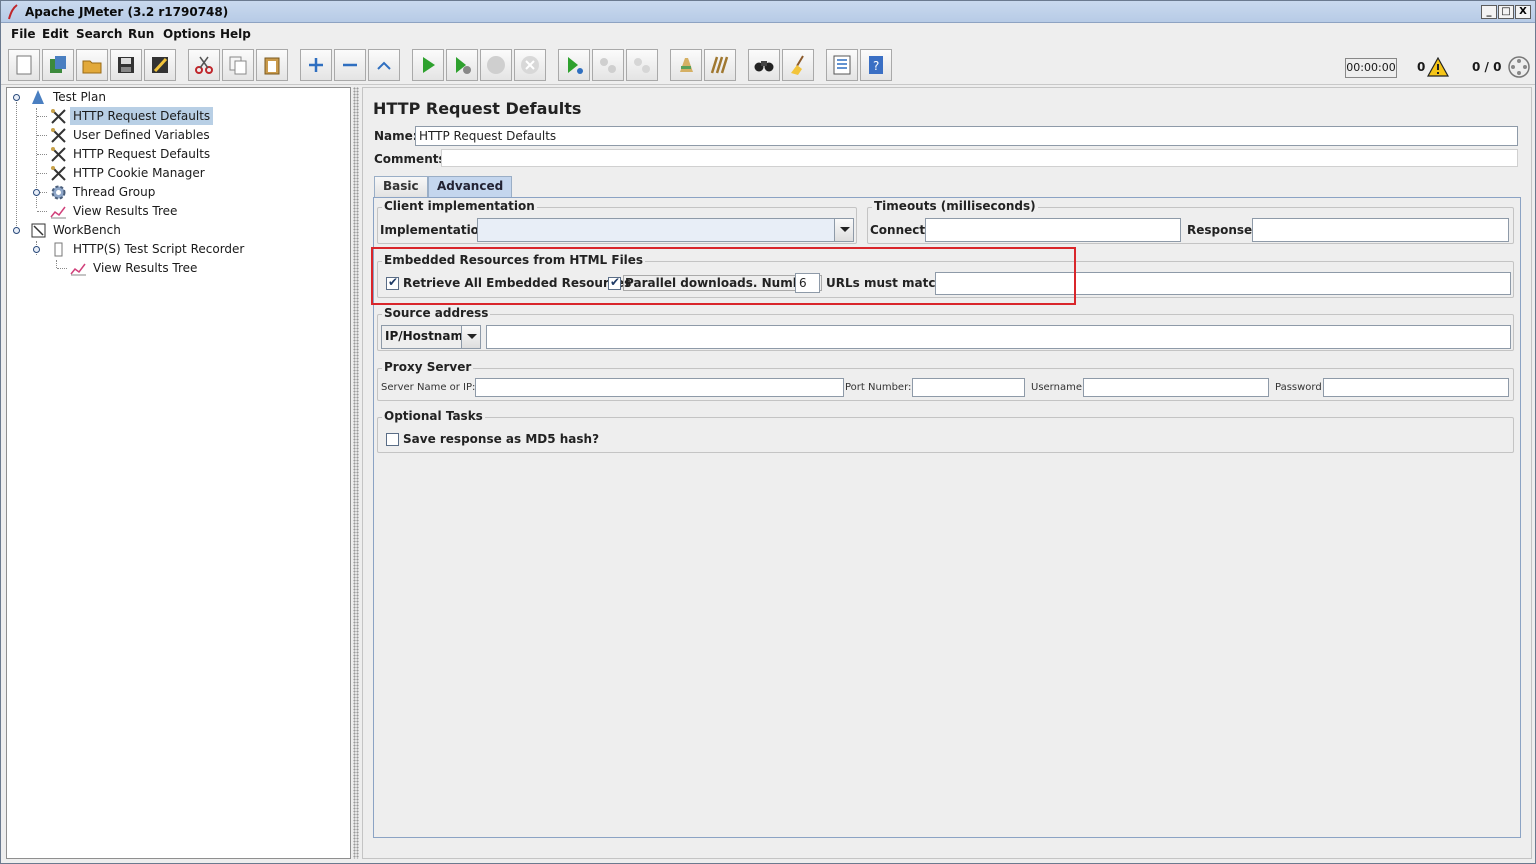 The image size is (1536, 864). I want to click on proxy-port-label: Port Number:, so click(878, 387).